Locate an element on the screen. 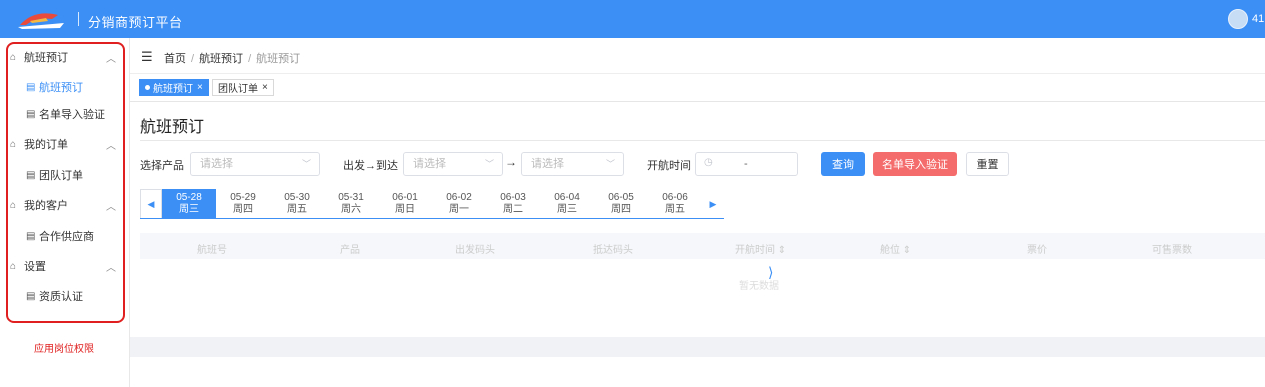 The width and height of the screenshot is (1265, 387). date-tab: 05-31 周六 is located at coordinates (351, 204).